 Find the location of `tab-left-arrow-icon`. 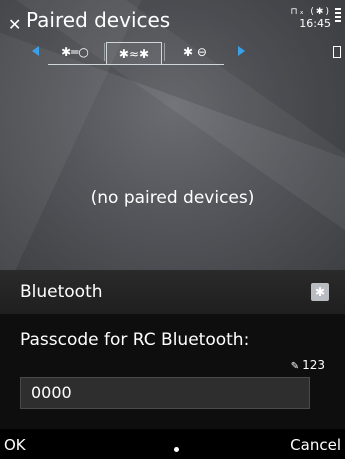

tab-left-arrow-icon is located at coordinates (35, 51).